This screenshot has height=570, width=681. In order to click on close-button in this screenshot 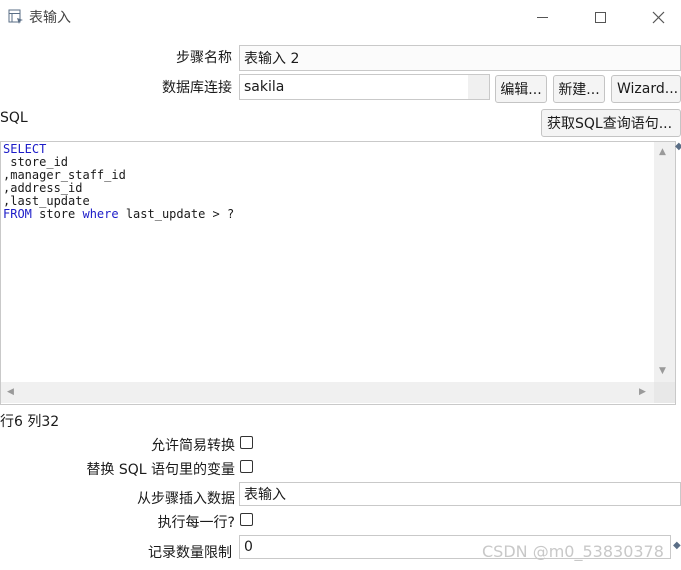, I will do `click(658, 17)`.